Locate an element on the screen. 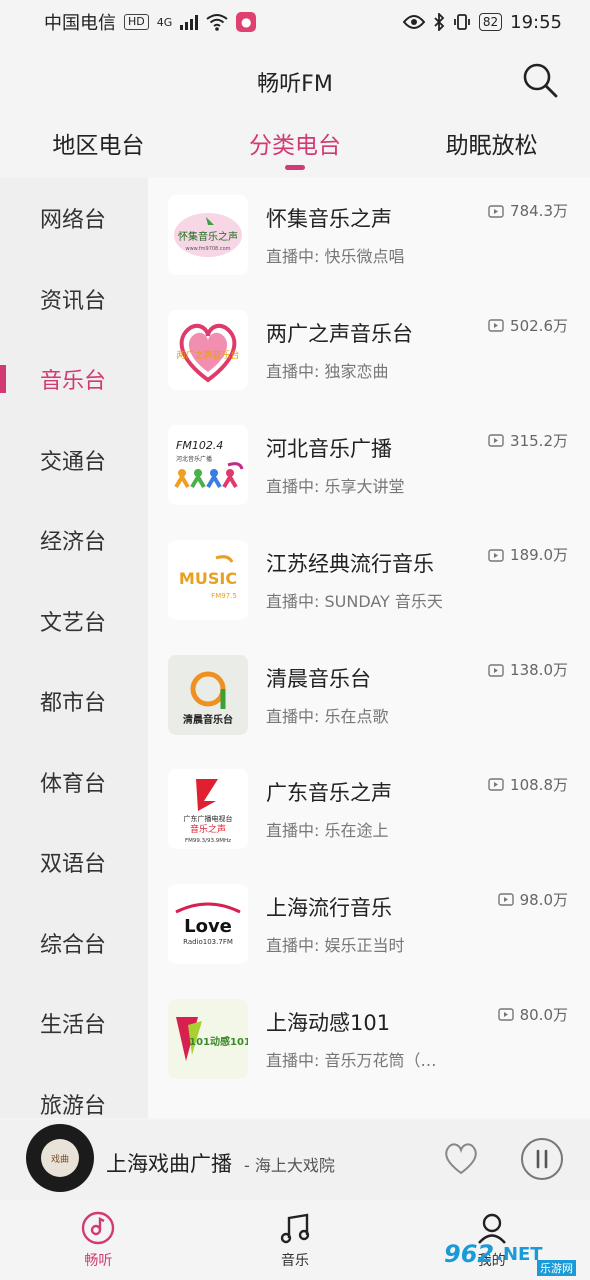 The height and width of the screenshot is (1280, 590). station-row: 101动感101 上海动感101 直播中: 音乐万花筒（… 80.0万 is located at coordinates (369, 1039).